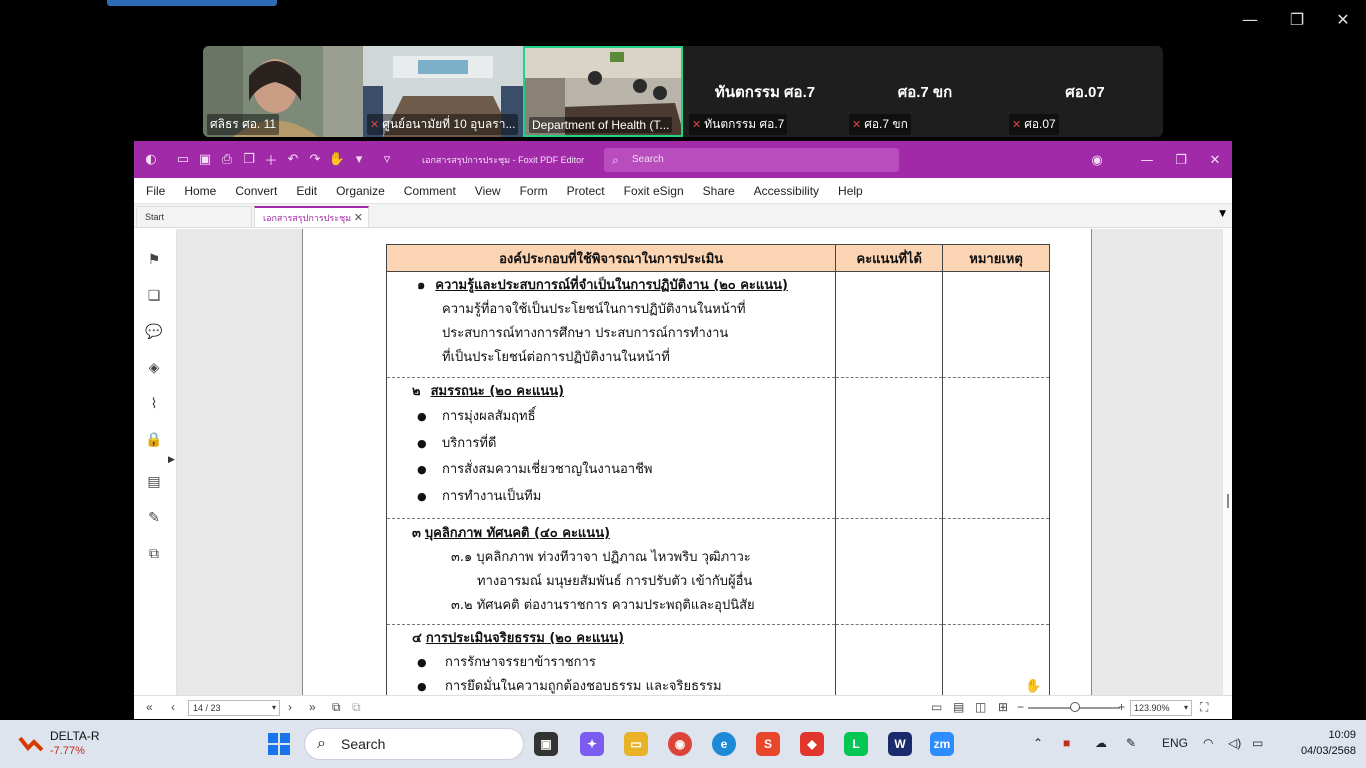  Describe the element at coordinates (336, 707) in the screenshot. I see `previous-view-icon: ⧉` at that location.